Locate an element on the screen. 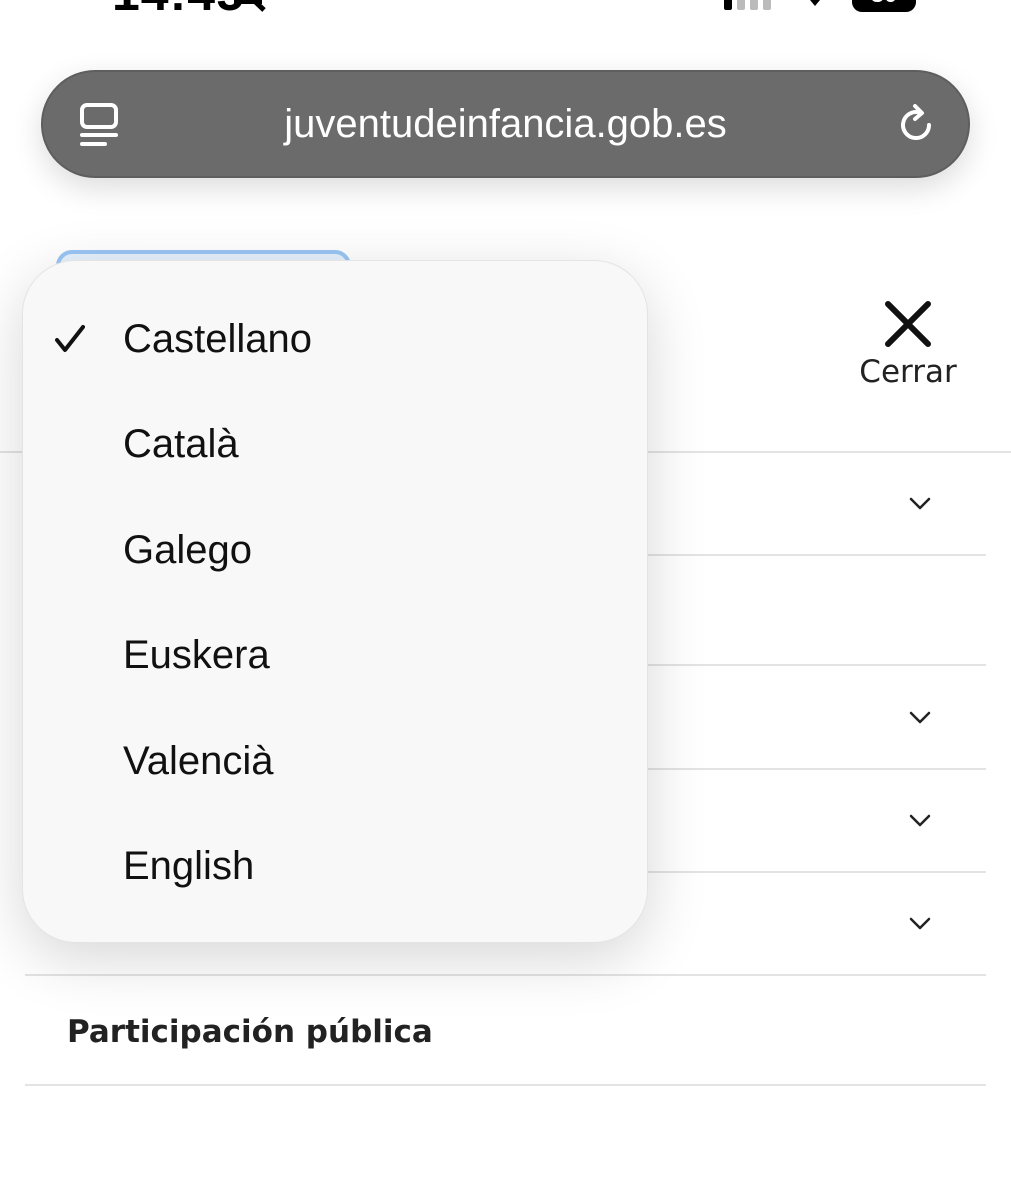 This screenshot has width=1011, height=1200. signal-icon is located at coordinates (747, 5).